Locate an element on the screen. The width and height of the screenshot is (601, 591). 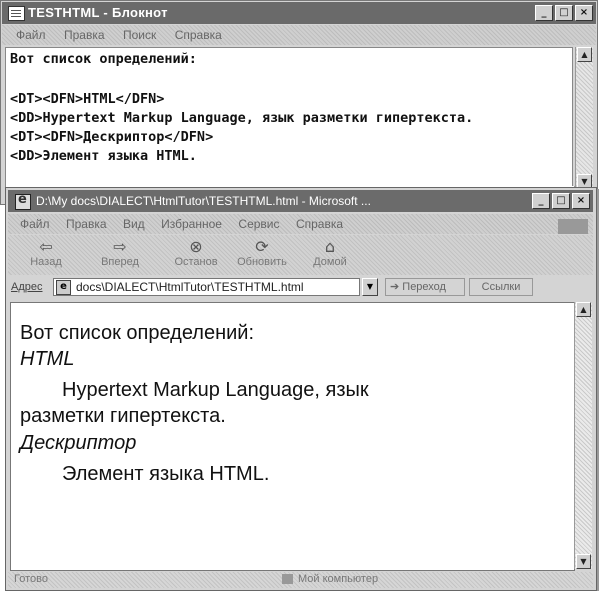
stop-icon: ⊗ is located at coordinates (196, 246).